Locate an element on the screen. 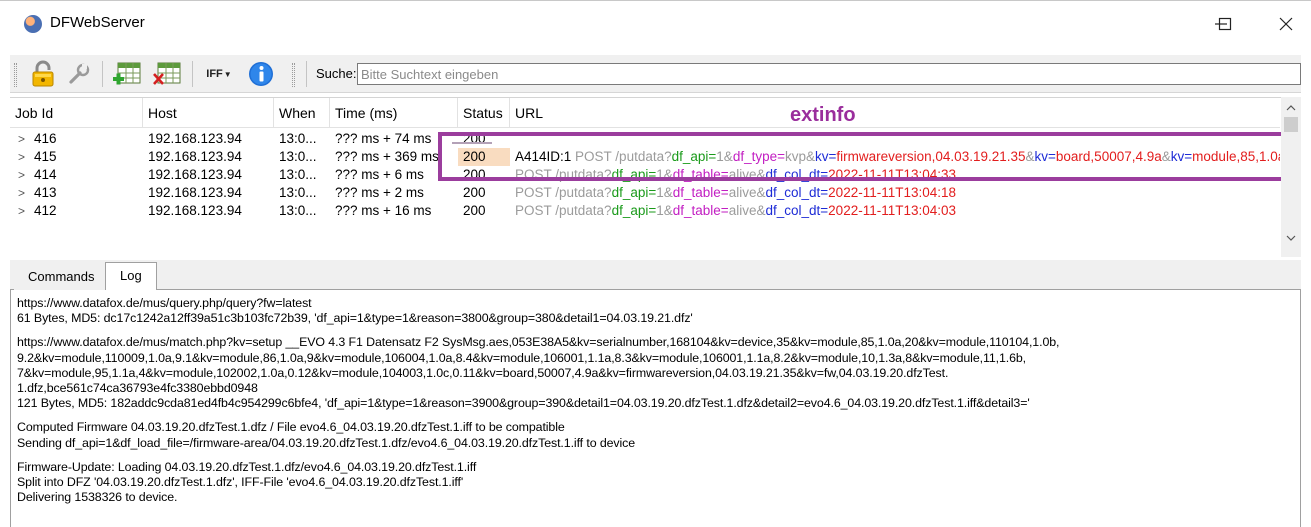 This screenshot has width=1311, height=527. cell-job-id: 416 is located at coordinates (45, 138).